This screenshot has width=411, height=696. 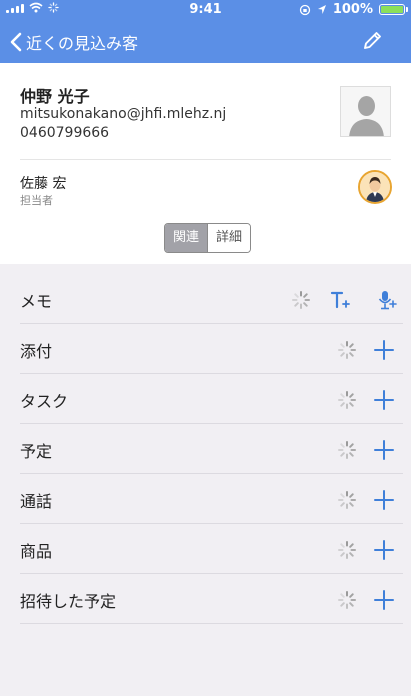 I want to click on contact-phone: 0460799666, so click(x=64, y=133).